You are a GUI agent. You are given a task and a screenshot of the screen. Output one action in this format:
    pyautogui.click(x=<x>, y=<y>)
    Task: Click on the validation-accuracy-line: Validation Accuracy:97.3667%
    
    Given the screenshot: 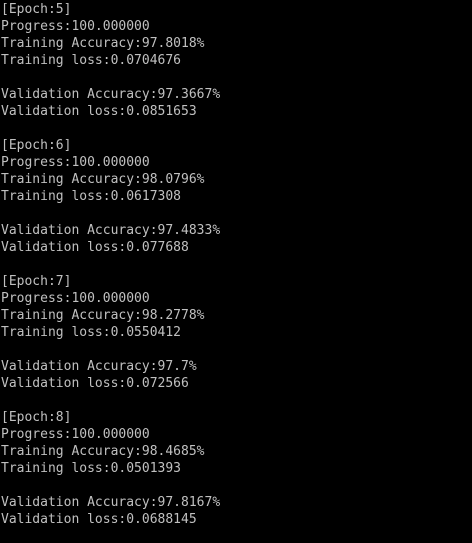 What is the action you would take?
    pyautogui.click(x=111, y=94)
    